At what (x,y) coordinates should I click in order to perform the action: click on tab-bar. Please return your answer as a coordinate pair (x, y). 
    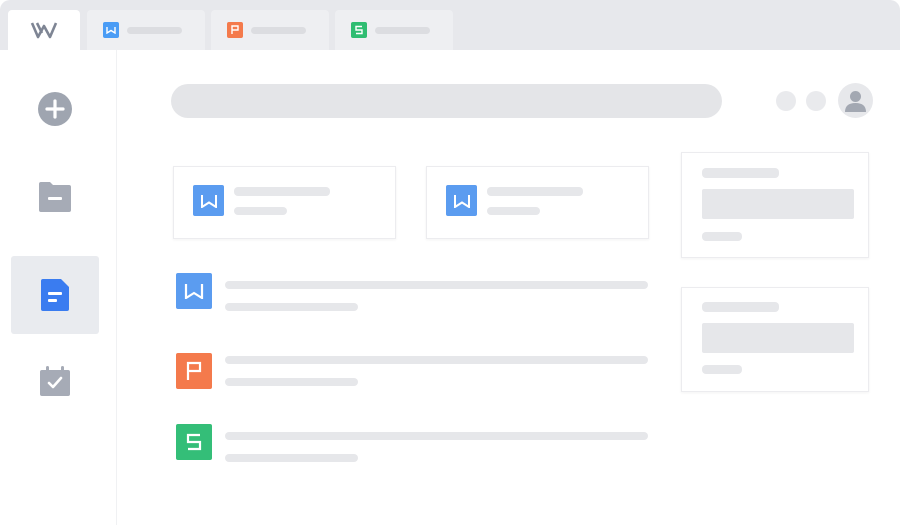
    Looking at the image, I should click on (450, 25).